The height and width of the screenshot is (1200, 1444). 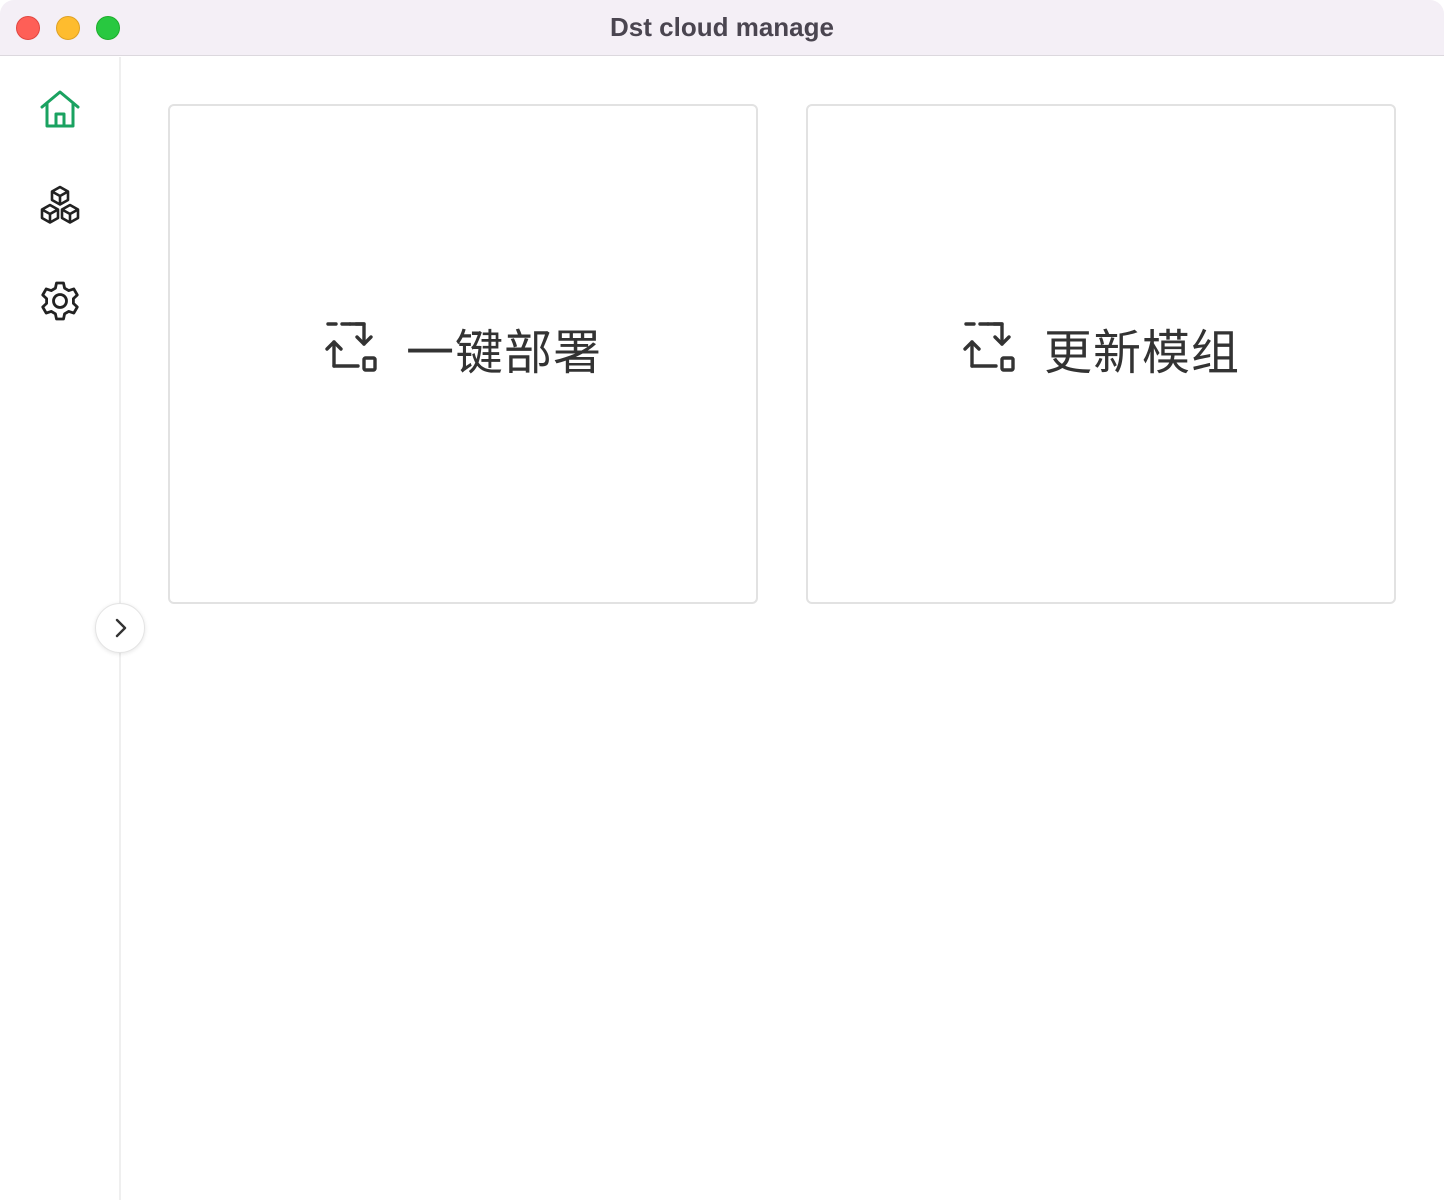 I want to click on sidebar-item-mods, so click(x=60, y=205).